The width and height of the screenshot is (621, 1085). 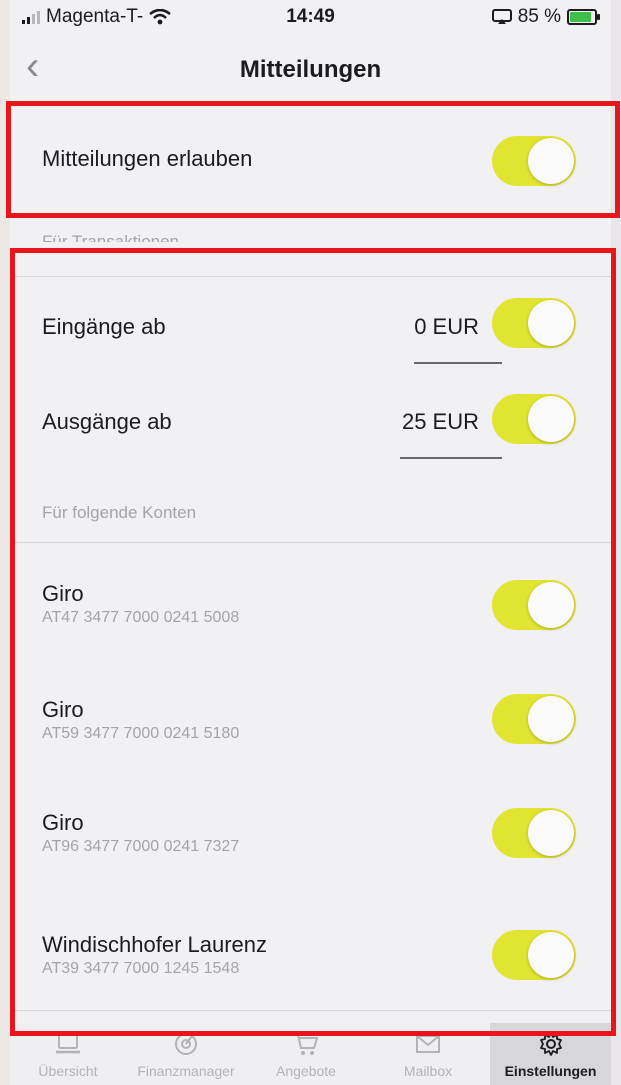 What do you see at coordinates (310, 603) in the screenshot?
I see `account-row: Giro AT47 3477 7000 0241 5008` at bounding box center [310, 603].